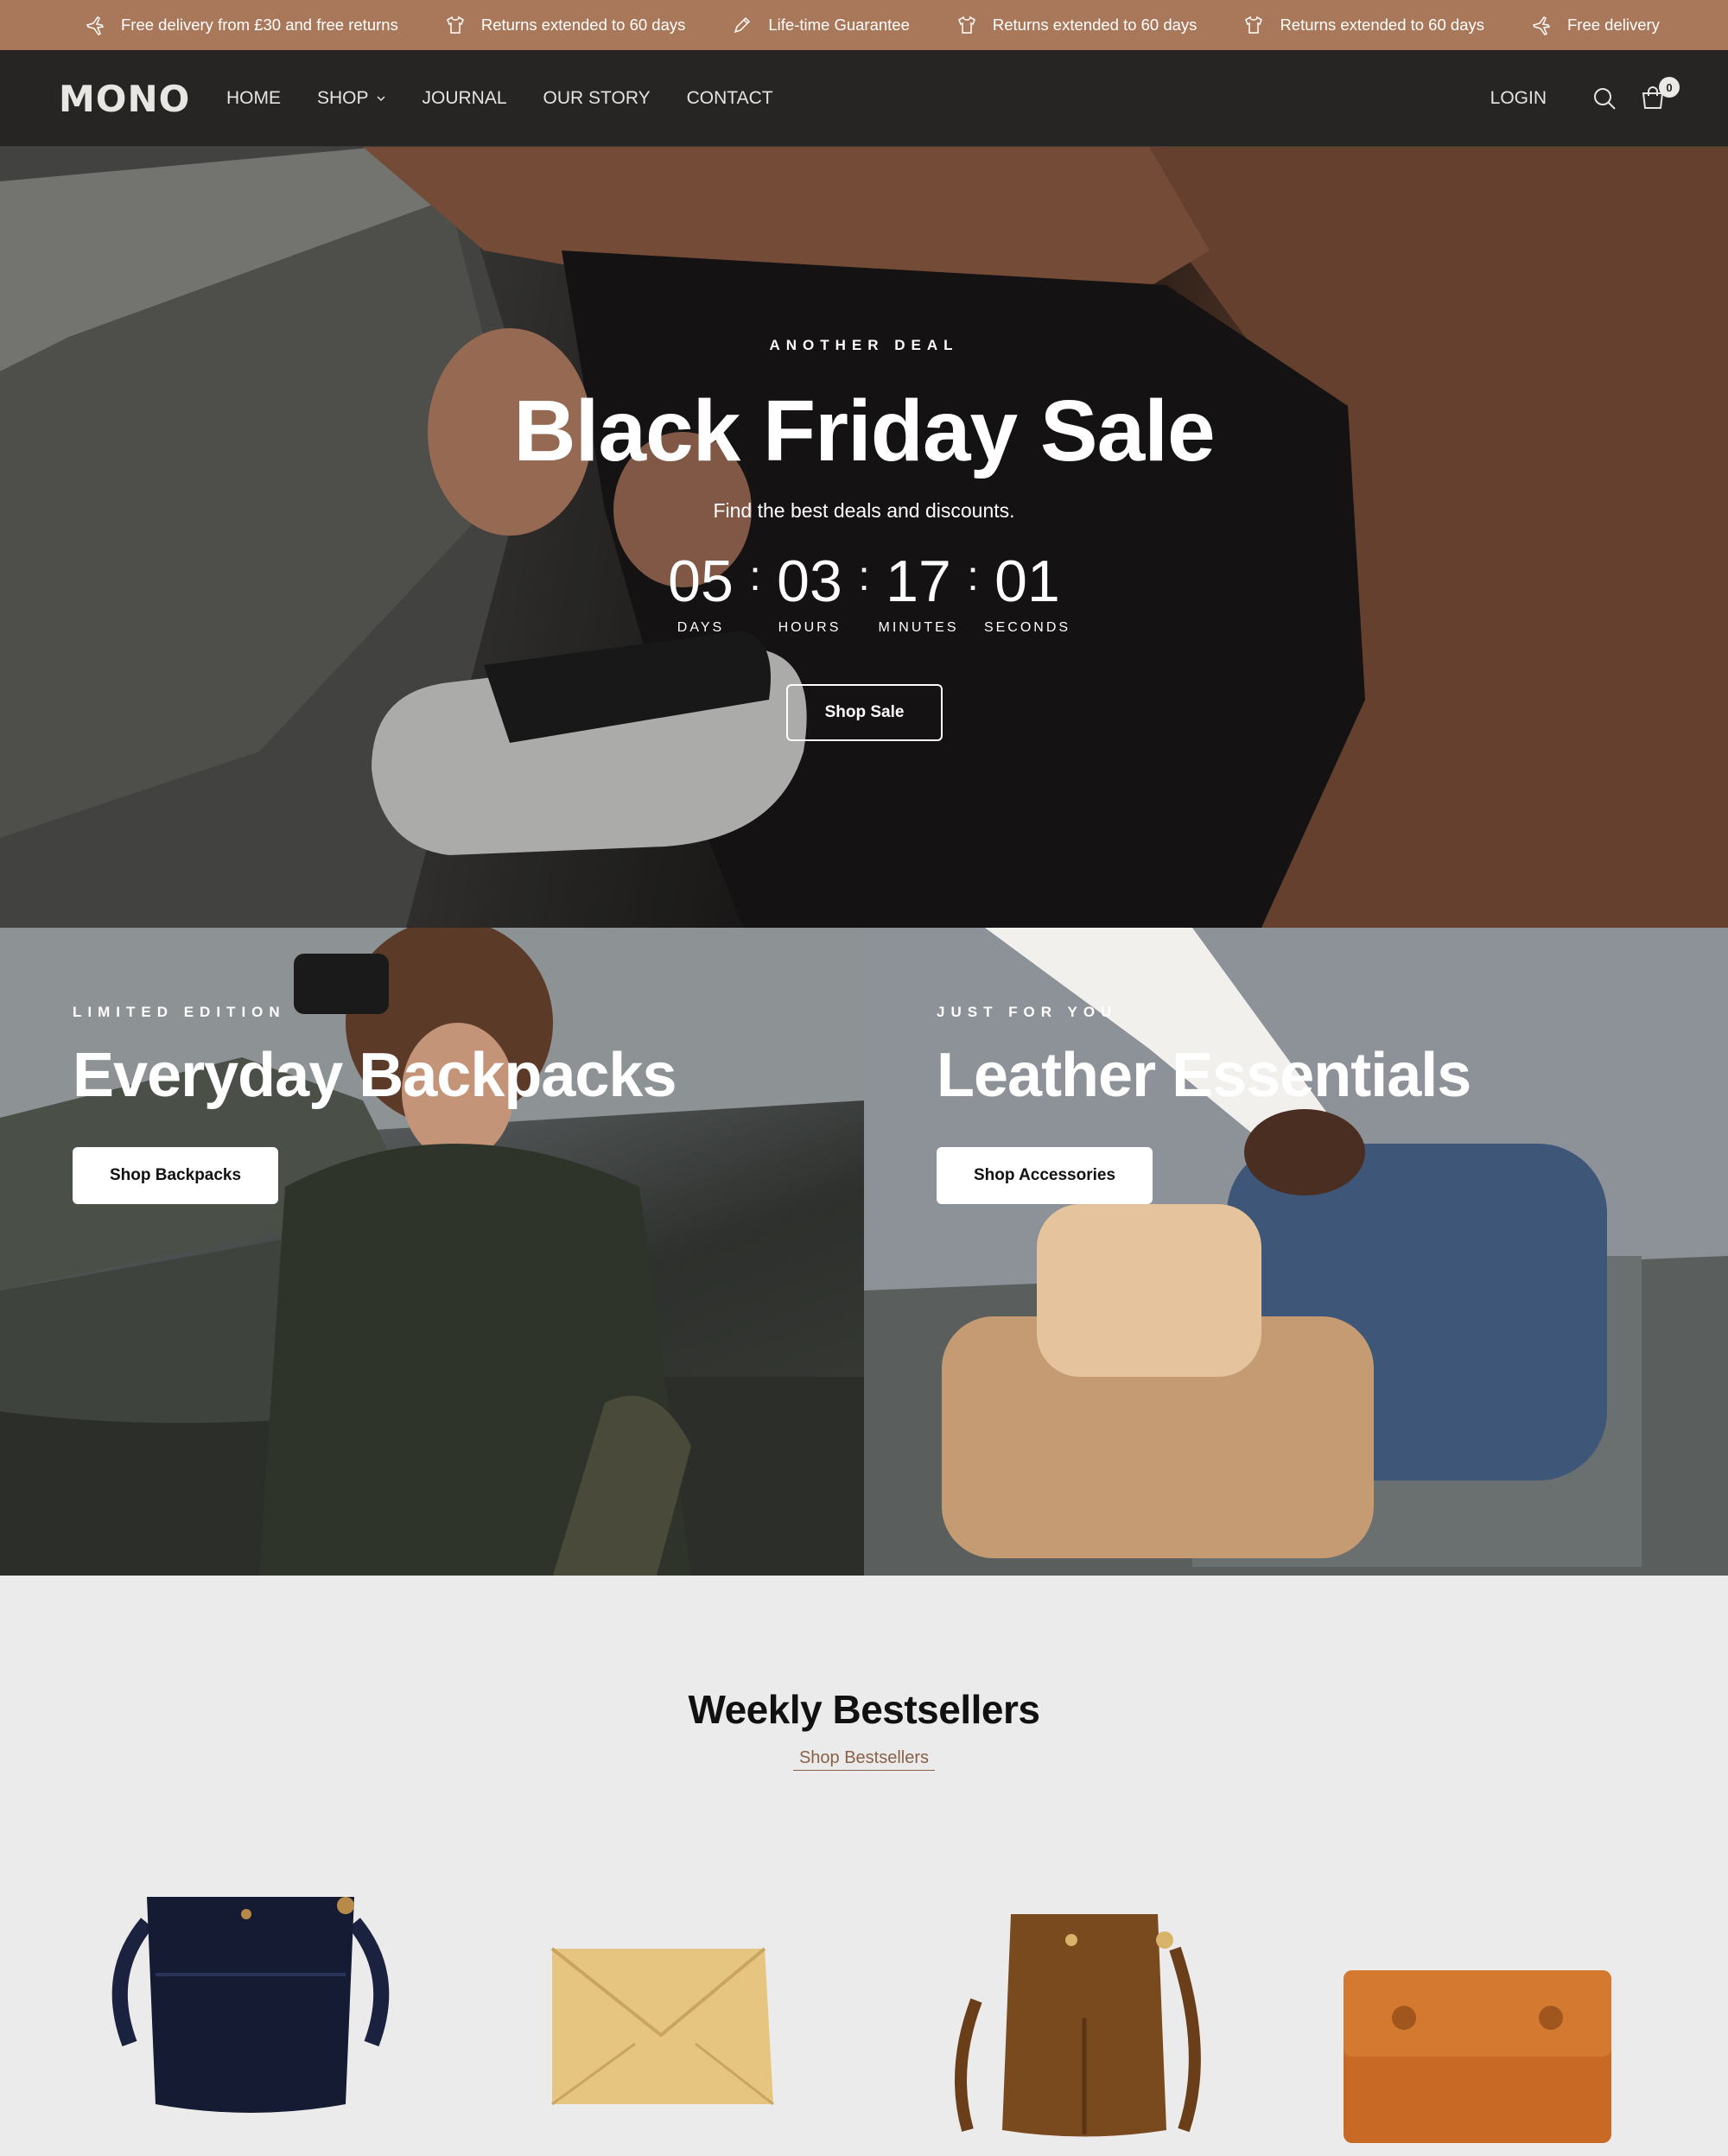 Image resolution: width=1728 pixels, height=2156 pixels. What do you see at coordinates (864, 511) in the screenshot?
I see `hero-subtitle: Find the best deals and discounts.` at bounding box center [864, 511].